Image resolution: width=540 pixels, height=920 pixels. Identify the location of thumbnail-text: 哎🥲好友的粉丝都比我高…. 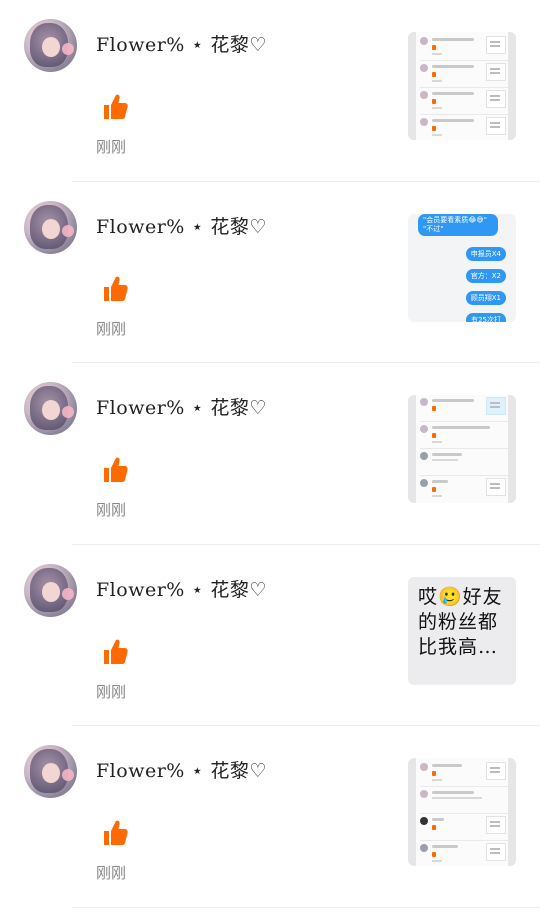
(460, 621).